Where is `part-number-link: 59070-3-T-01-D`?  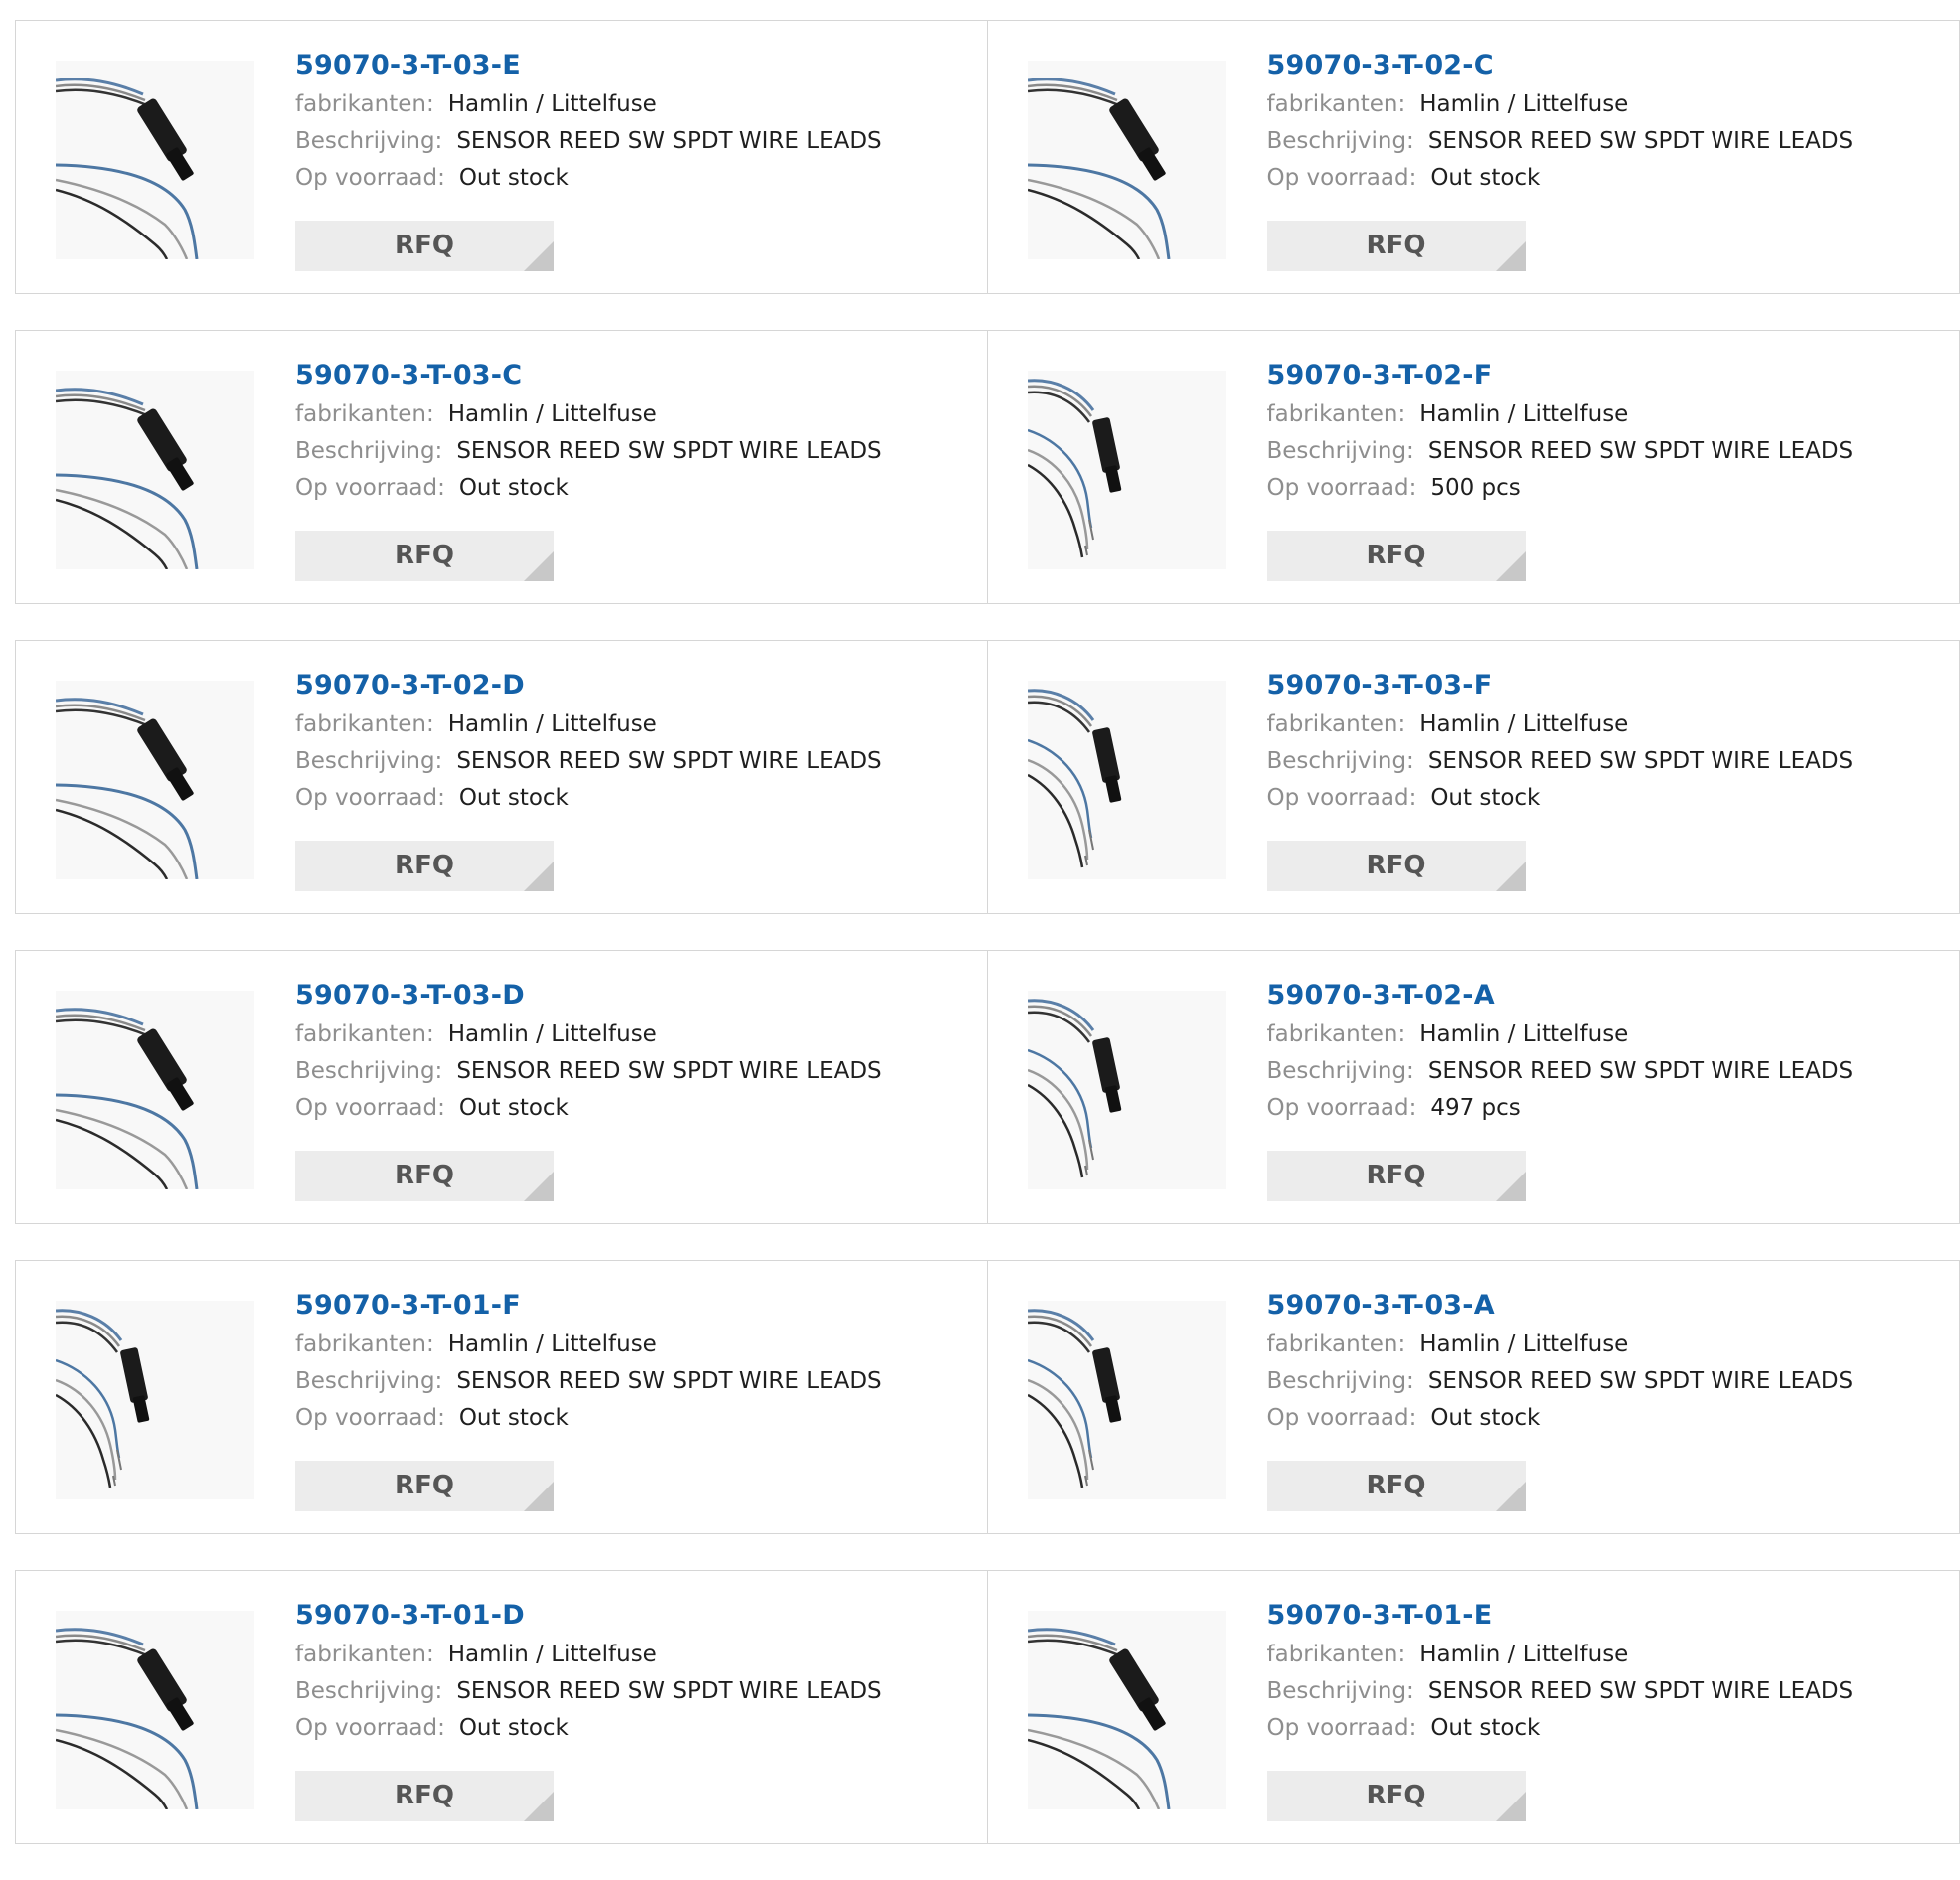 part-number-link: 59070-3-T-01-D is located at coordinates (631, 1618).